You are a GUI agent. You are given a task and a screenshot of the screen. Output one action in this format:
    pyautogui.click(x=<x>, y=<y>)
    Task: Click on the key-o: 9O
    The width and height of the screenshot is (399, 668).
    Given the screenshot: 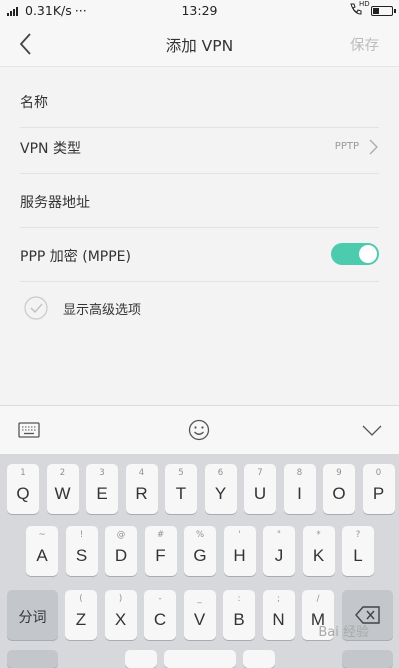 What is the action you would take?
    pyautogui.click(x=339, y=489)
    